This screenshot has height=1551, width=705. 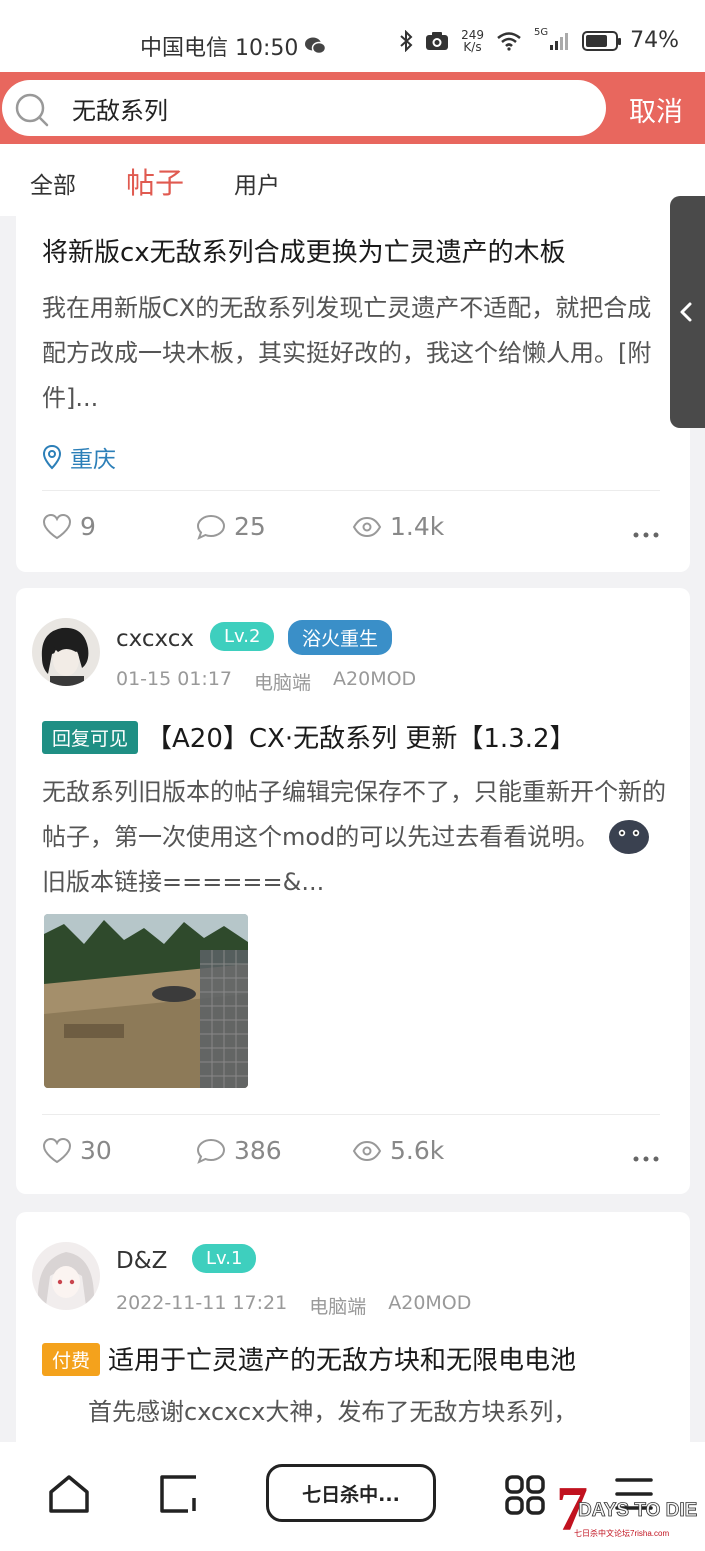 What do you see at coordinates (231, 526) in the screenshot?
I see `comment-button: 25` at bounding box center [231, 526].